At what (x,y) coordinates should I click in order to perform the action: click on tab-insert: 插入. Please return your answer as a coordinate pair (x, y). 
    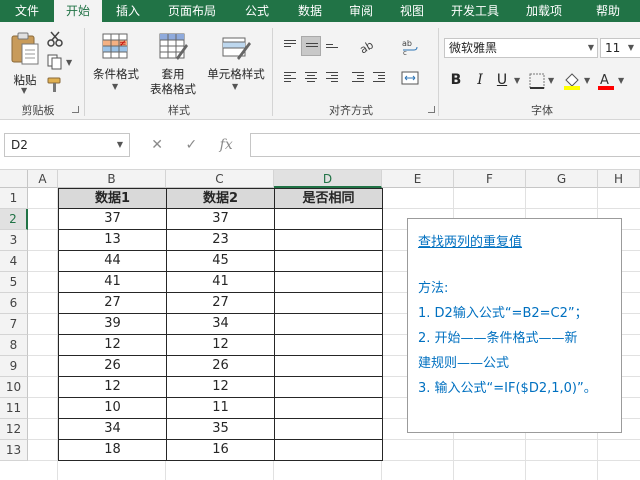
    Looking at the image, I should click on (128, 11).